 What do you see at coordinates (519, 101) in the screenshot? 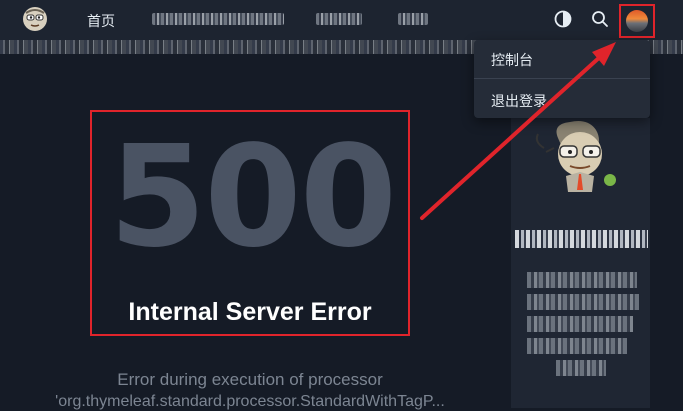
I see `dropdown-item-logout: 退出登录` at bounding box center [519, 101].